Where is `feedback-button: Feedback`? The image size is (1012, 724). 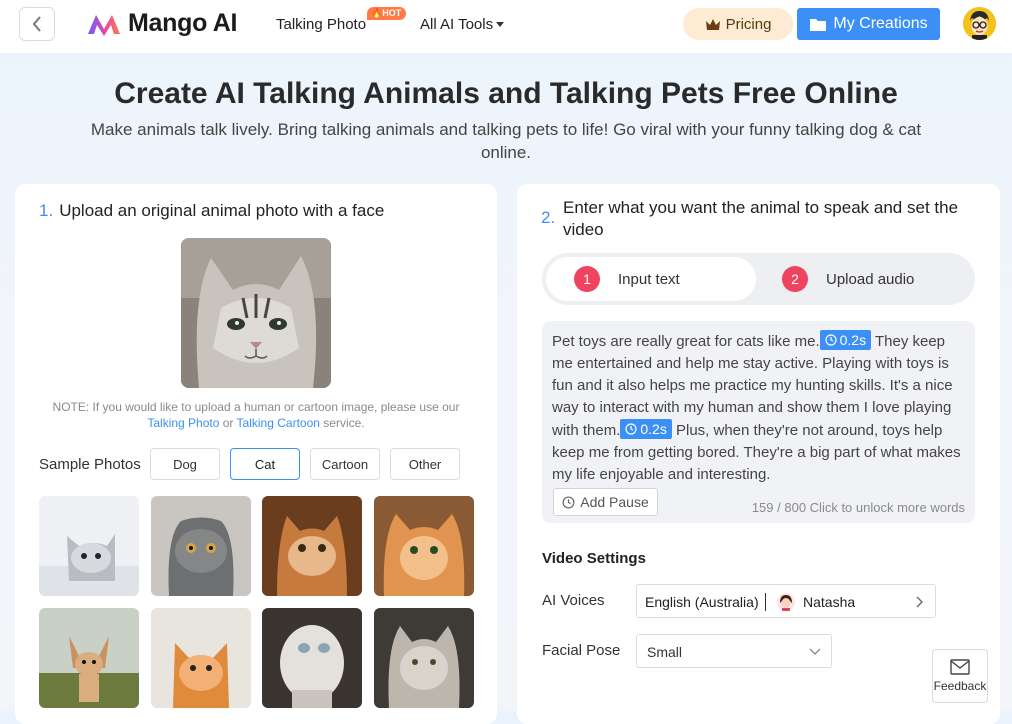 feedback-button: Feedback is located at coordinates (960, 676).